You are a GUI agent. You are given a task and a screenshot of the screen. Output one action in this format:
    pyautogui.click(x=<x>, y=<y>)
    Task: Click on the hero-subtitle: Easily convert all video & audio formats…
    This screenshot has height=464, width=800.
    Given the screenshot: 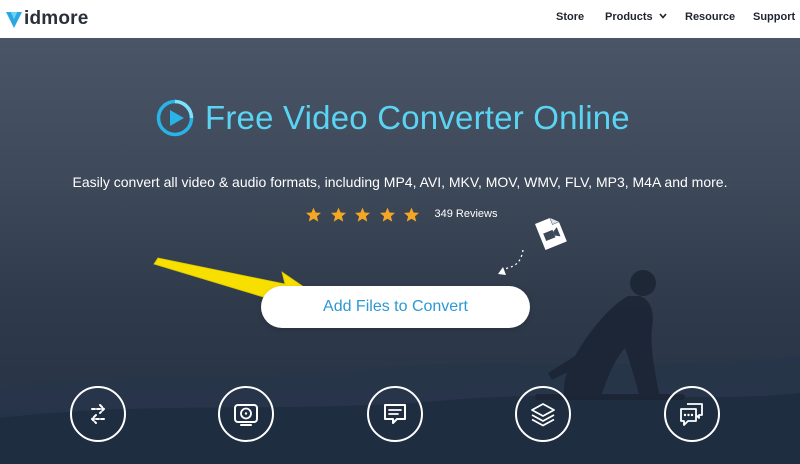 What is the action you would take?
    pyautogui.click(x=400, y=182)
    